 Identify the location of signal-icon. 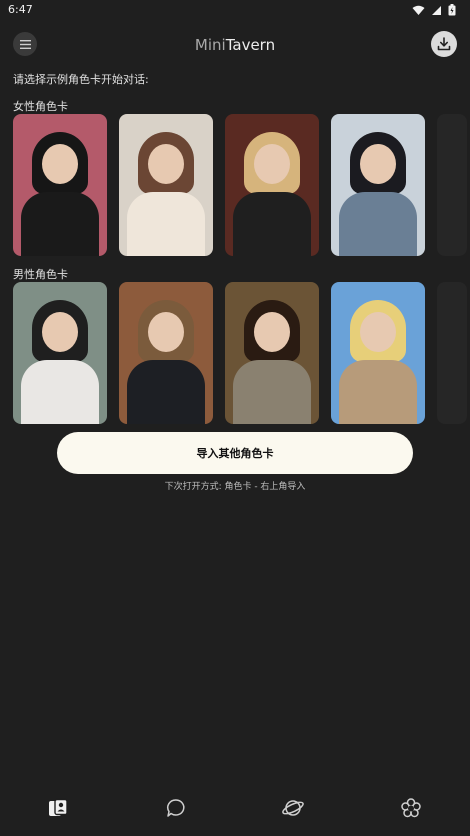
(436, 10).